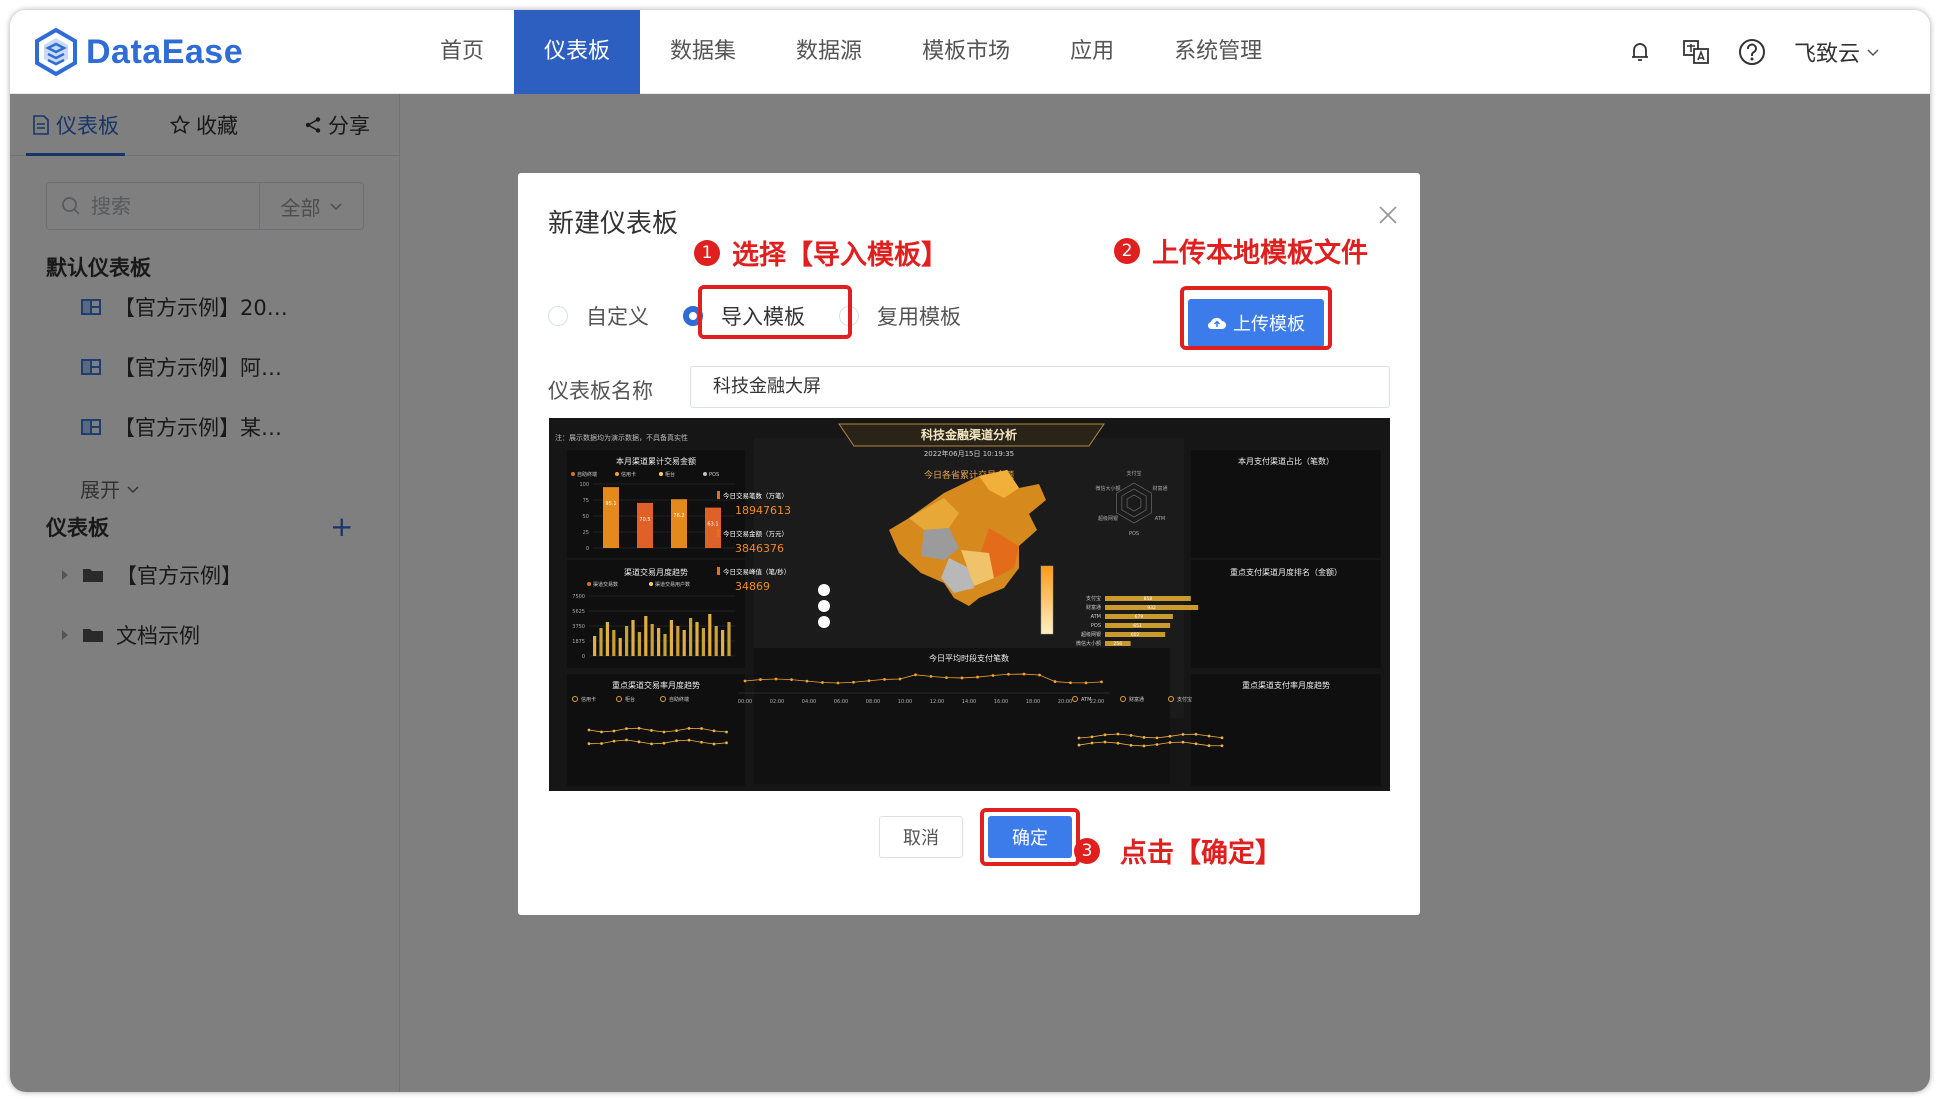  Describe the element at coordinates (1201, 853) in the screenshot. I see `step3-text: 点击【确定】` at that location.